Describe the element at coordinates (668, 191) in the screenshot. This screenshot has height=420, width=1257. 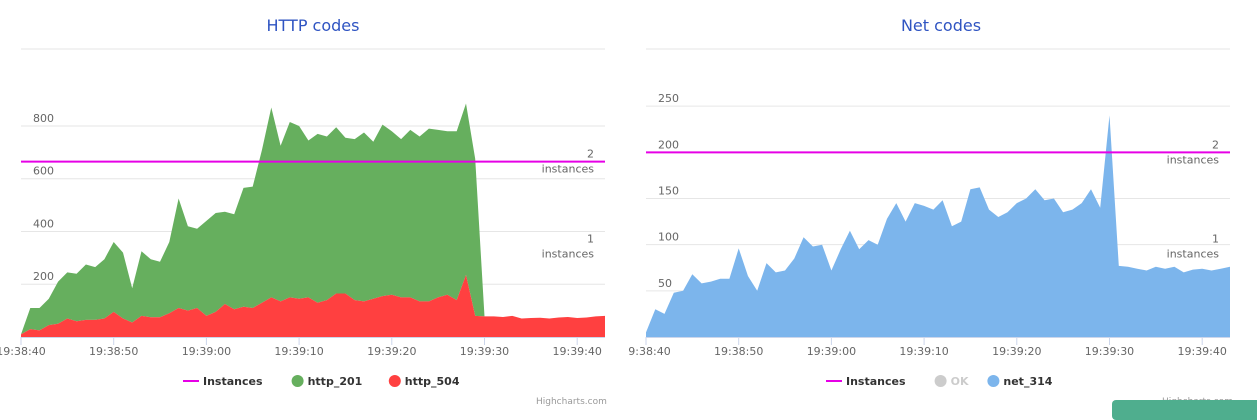
I see `y-tick-label: 150` at that location.